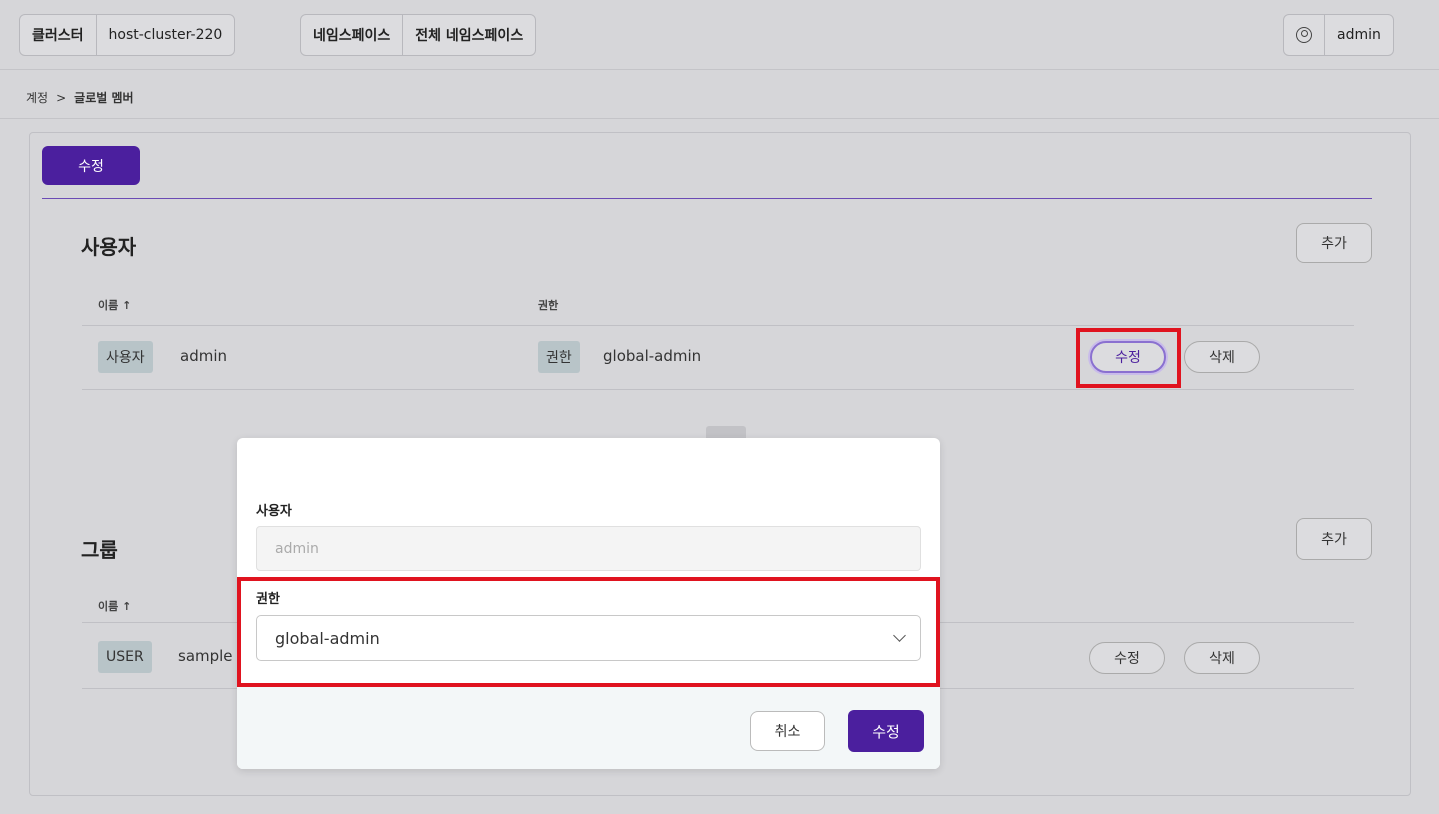  Describe the element at coordinates (99, 550) in the screenshot. I see `groups-section-title: 그룹` at that location.